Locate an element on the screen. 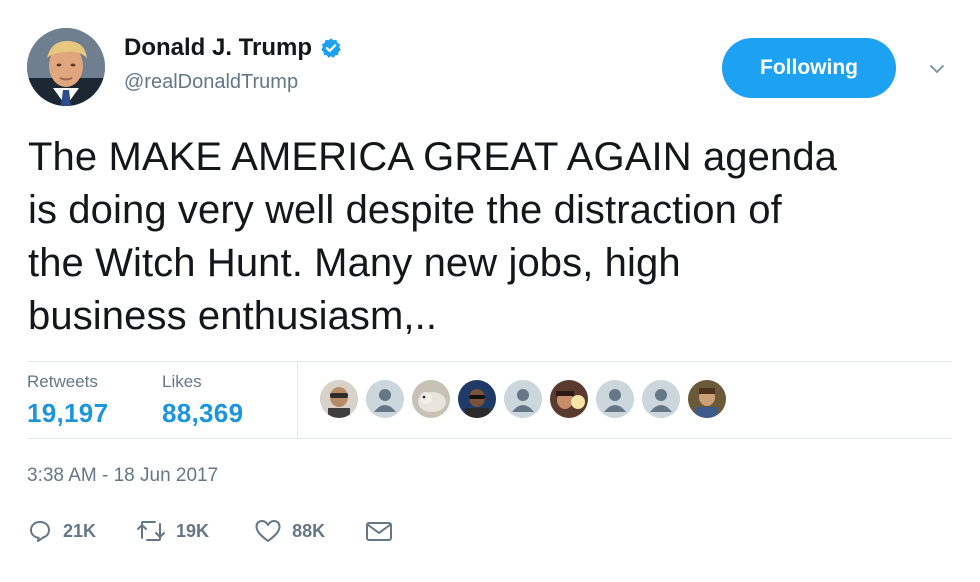 Image resolution: width=980 pixels, height=582 pixels. author-avatar is located at coordinates (66, 67).